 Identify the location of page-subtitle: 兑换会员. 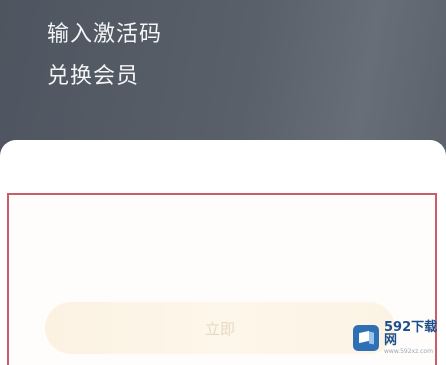
(93, 76).